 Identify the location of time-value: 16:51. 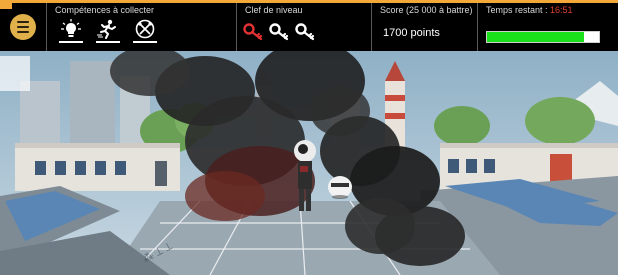
(561, 10).